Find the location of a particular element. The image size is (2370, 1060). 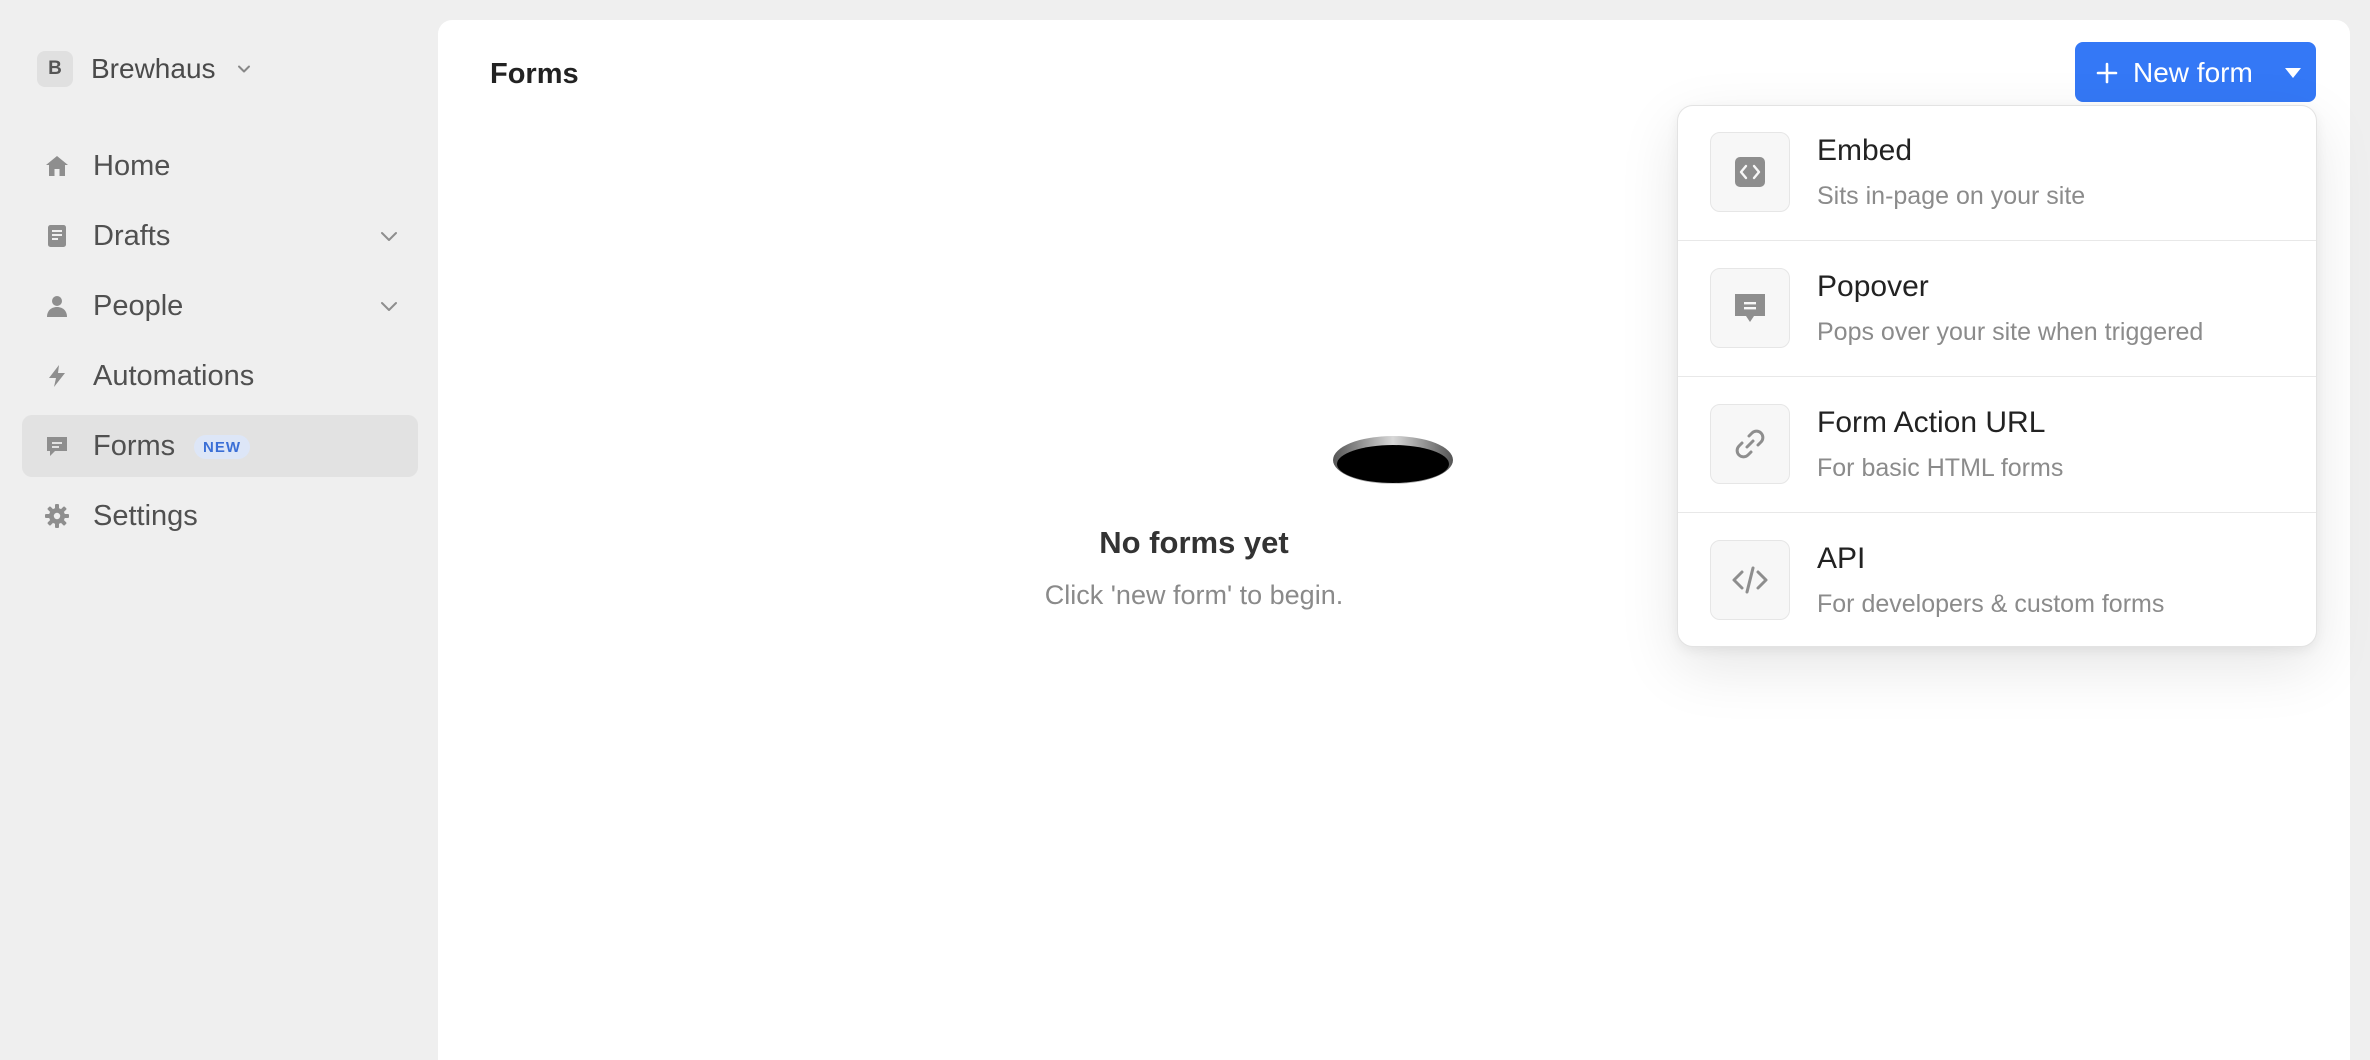

sidebar-item-label: Forms is located at coordinates (134, 445).